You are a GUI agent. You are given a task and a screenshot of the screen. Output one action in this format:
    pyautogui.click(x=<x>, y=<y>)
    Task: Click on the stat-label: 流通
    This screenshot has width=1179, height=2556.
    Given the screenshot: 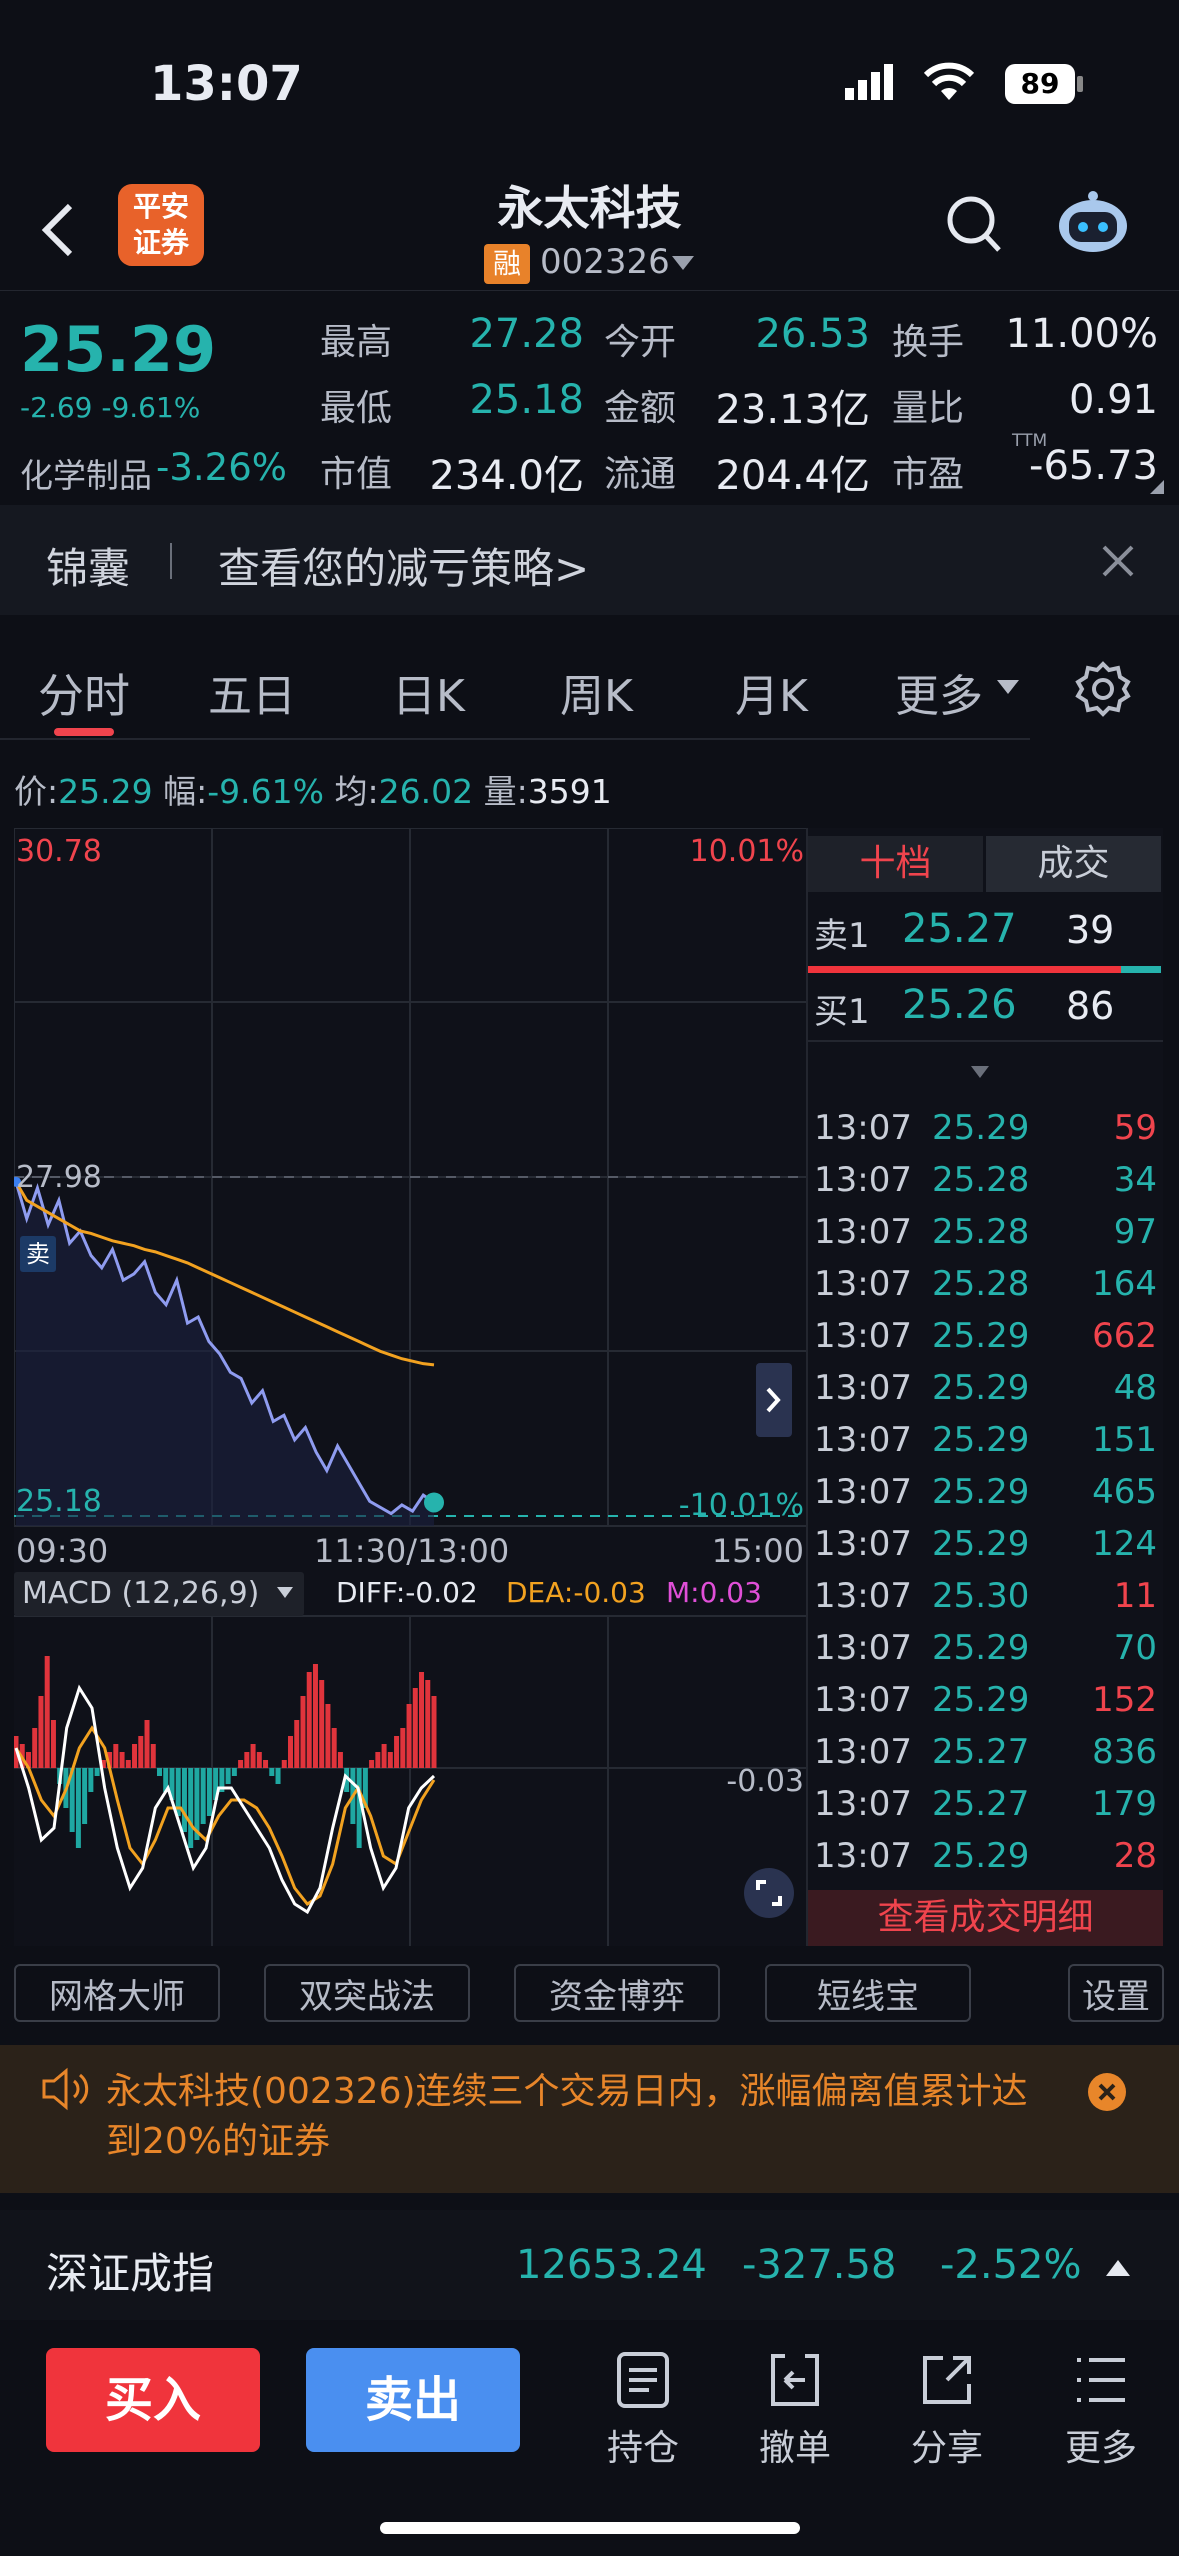 What is the action you would take?
    pyautogui.click(x=640, y=474)
    